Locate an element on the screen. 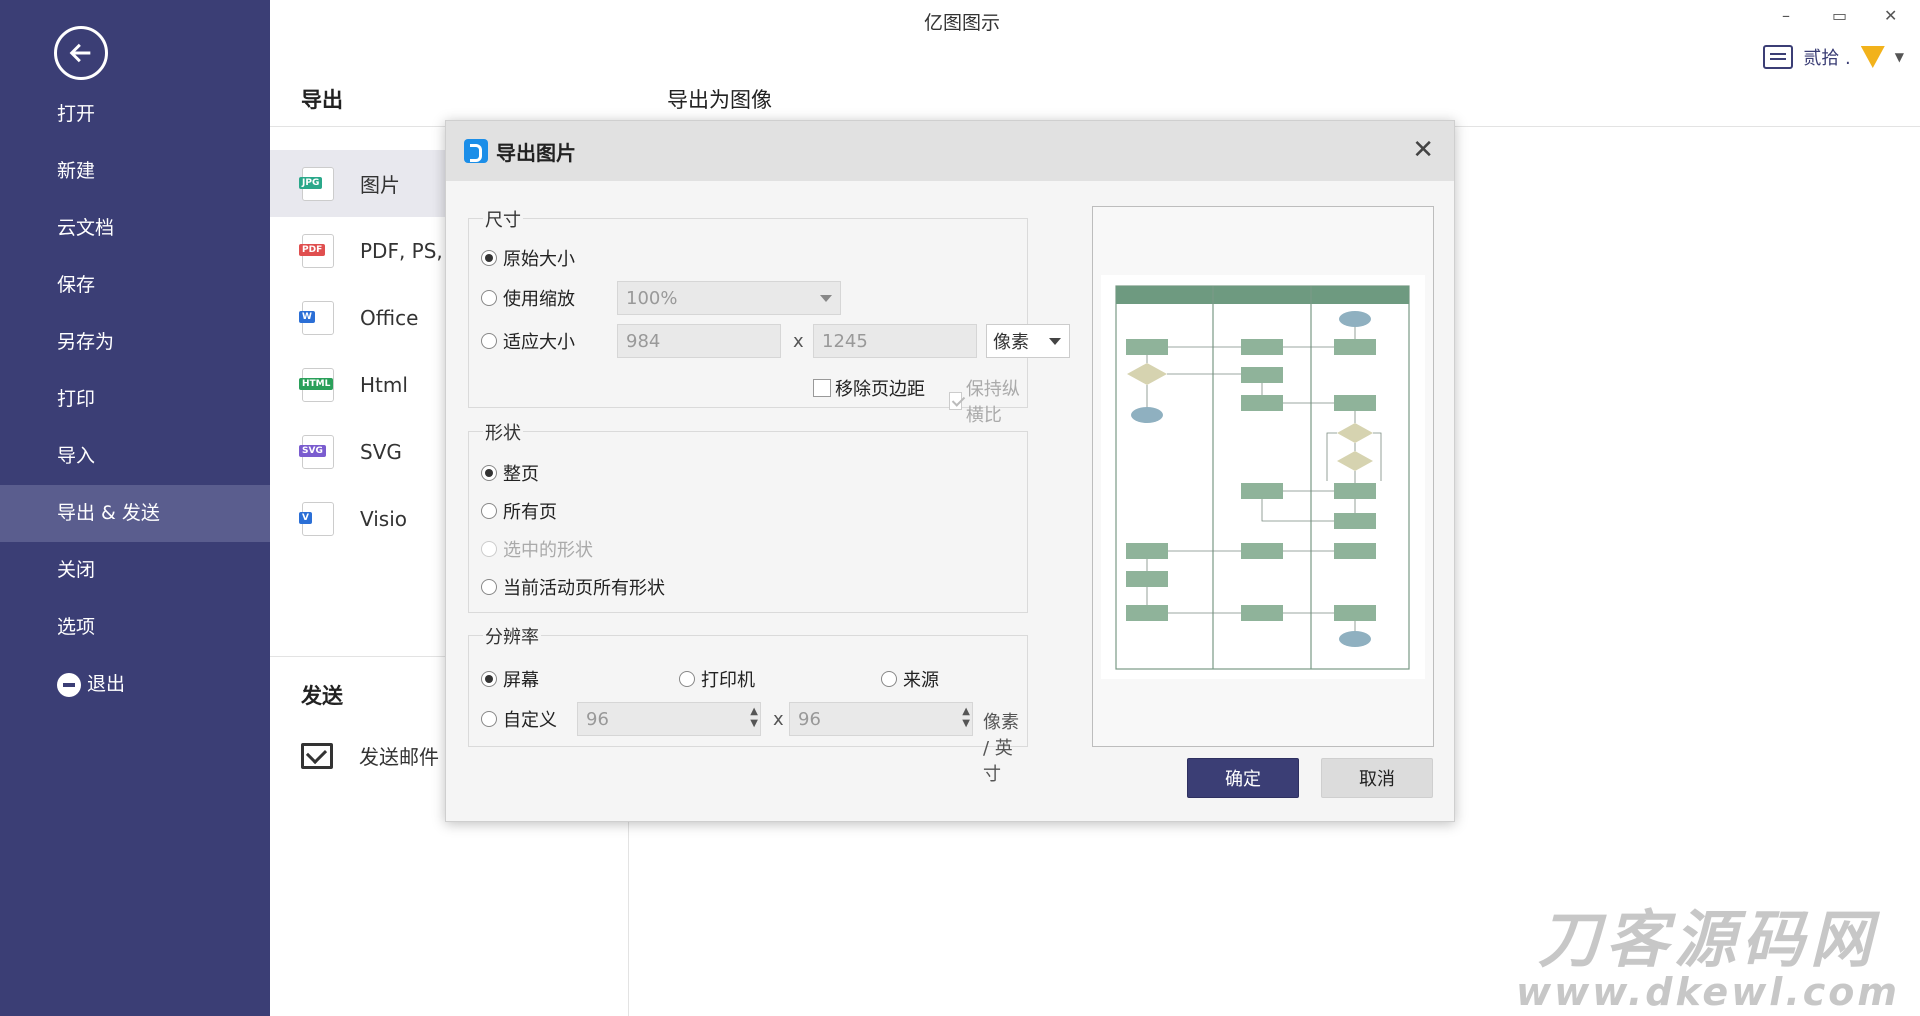 This screenshot has width=1920, height=1016. radio-whole-page: 整页 is located at coordinates (510, 473).